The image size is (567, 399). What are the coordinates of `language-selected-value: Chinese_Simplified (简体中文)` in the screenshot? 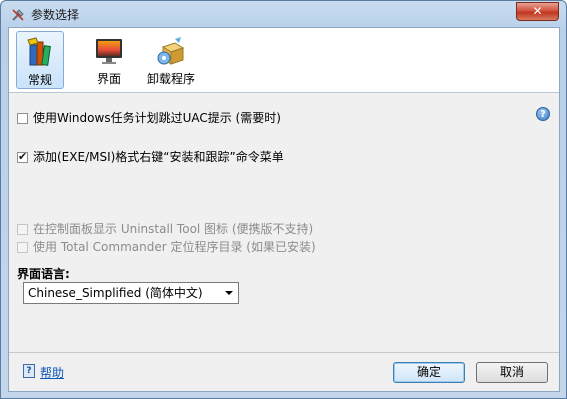 It's located at (115, 293).